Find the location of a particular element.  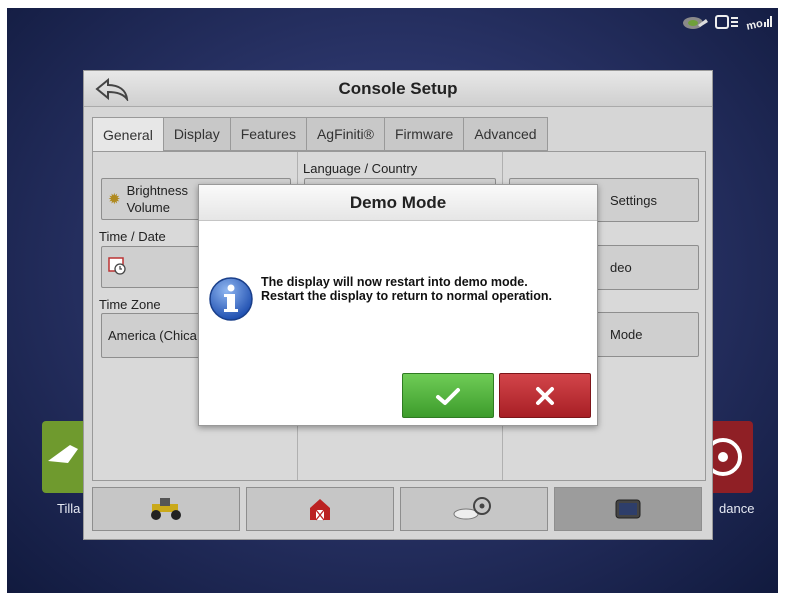

bottom-button-bar is located at coordinates (397, 509).